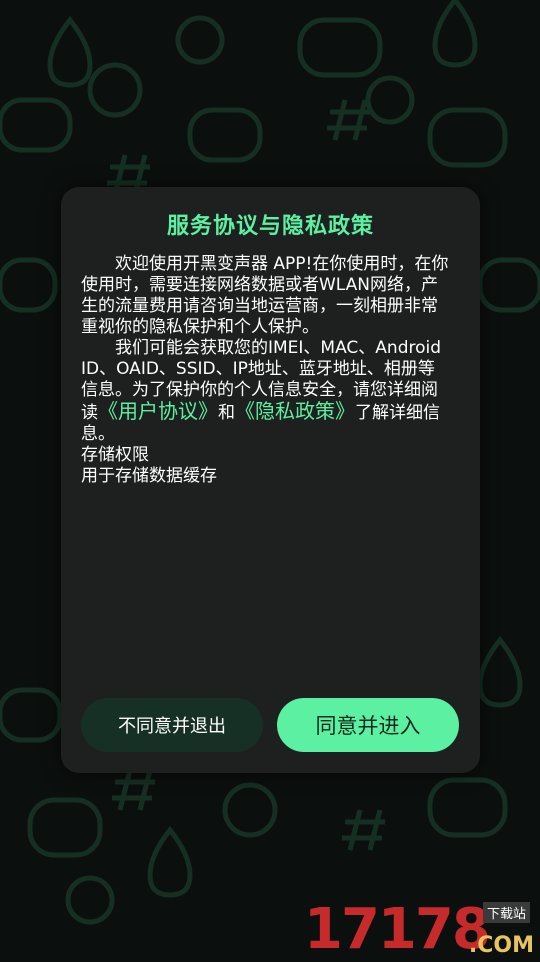 This screenshot has height=962, width=540. What do you see at coordinates (115, 455) in the screenshot?
I see `permission-name: 存储权限` at bounding box center [115, 455].